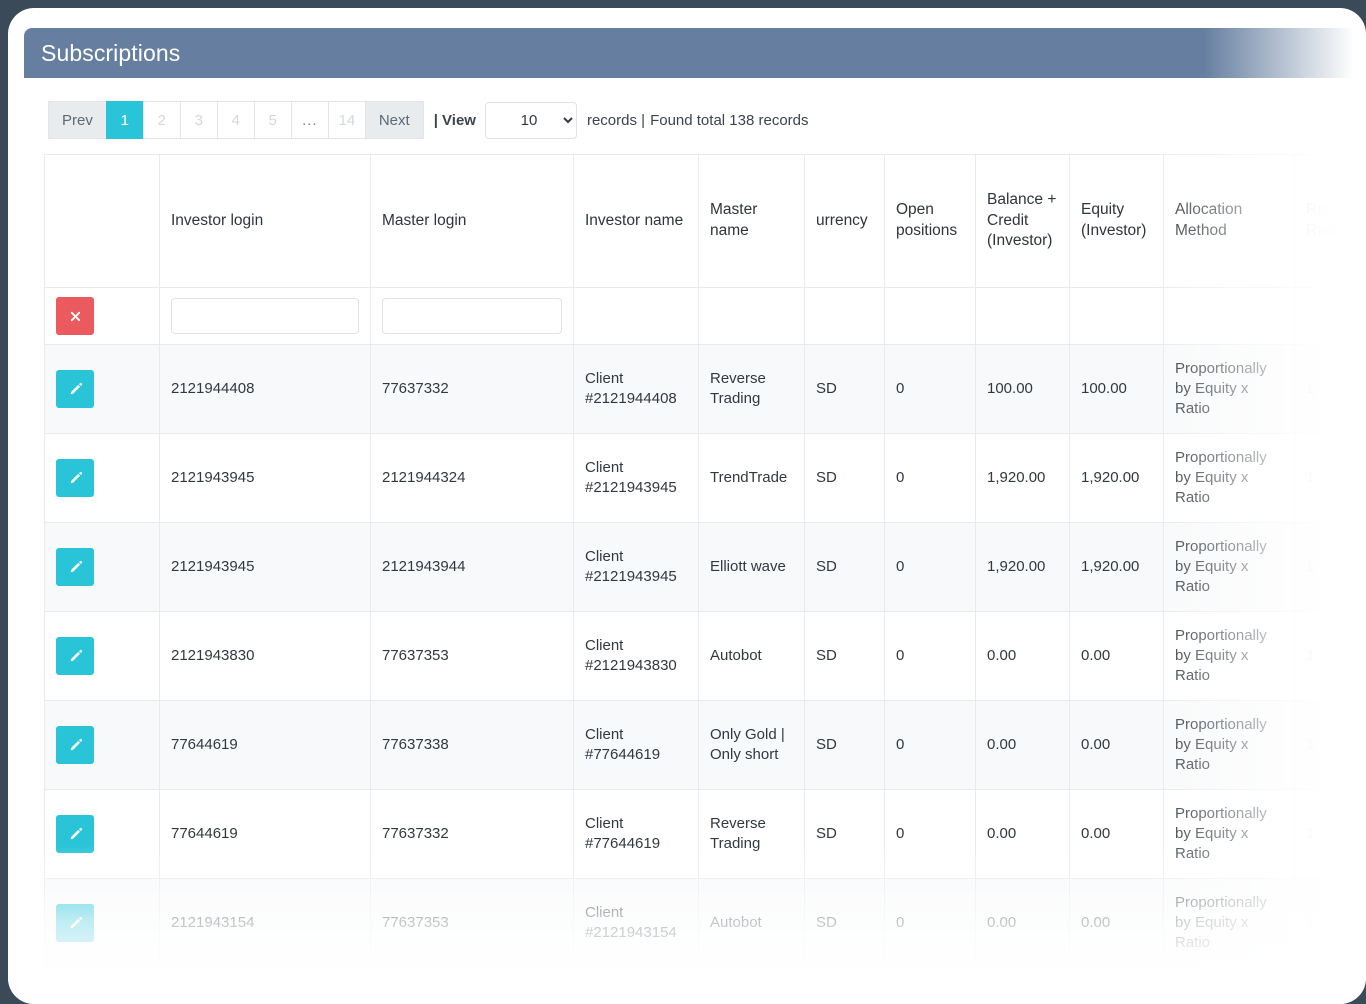 The height and width of the screenshot is (1004, 1366). Describe the element at coordinates (1229, 221) in the screenshot. I see `column-header-allocation-method: Allocation Method` at that location.